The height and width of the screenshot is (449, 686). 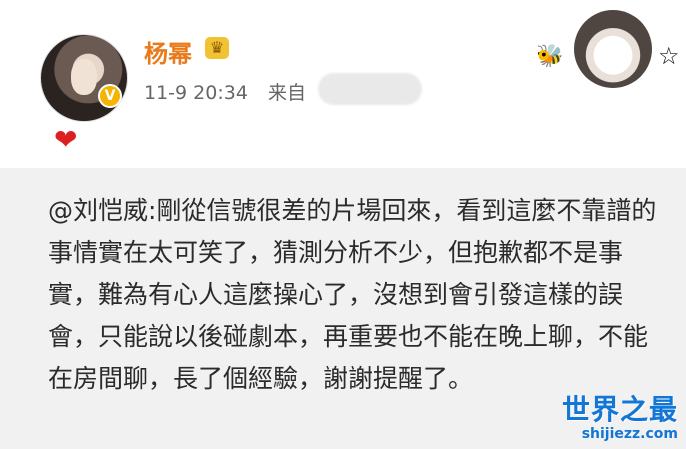 What do you see at coordinates (66, 139) in the screenshot?
I see `heart-icon: ❤` at bounding box center [66, 139].